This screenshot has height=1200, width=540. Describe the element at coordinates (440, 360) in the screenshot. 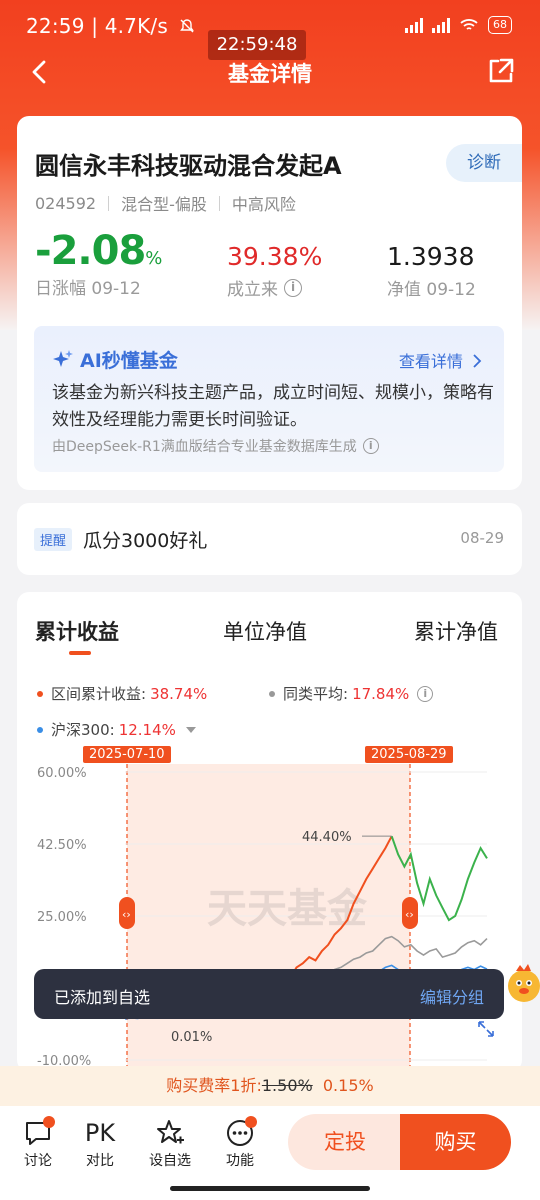

I see `ai-more-link: 查看详情` at that location.